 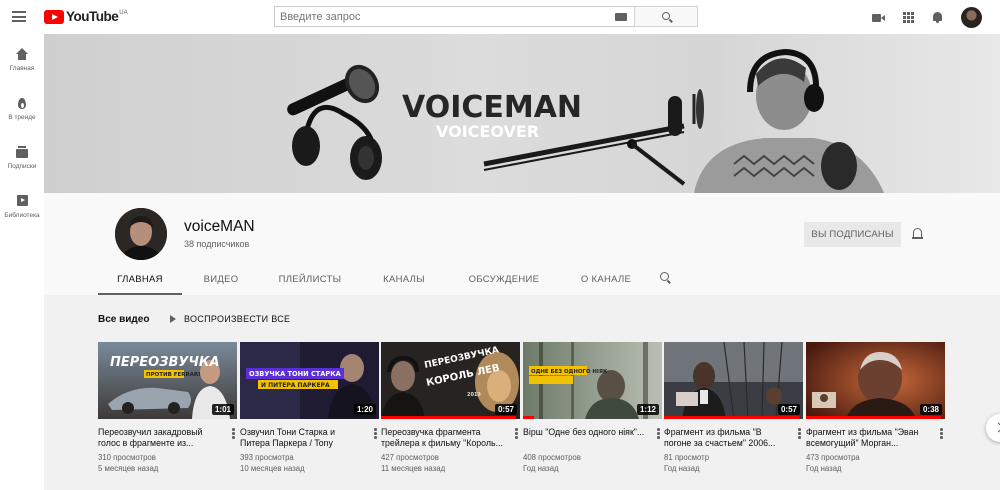 I want to click on sidebar-item-home: Главная, so click(x=22, y=60).